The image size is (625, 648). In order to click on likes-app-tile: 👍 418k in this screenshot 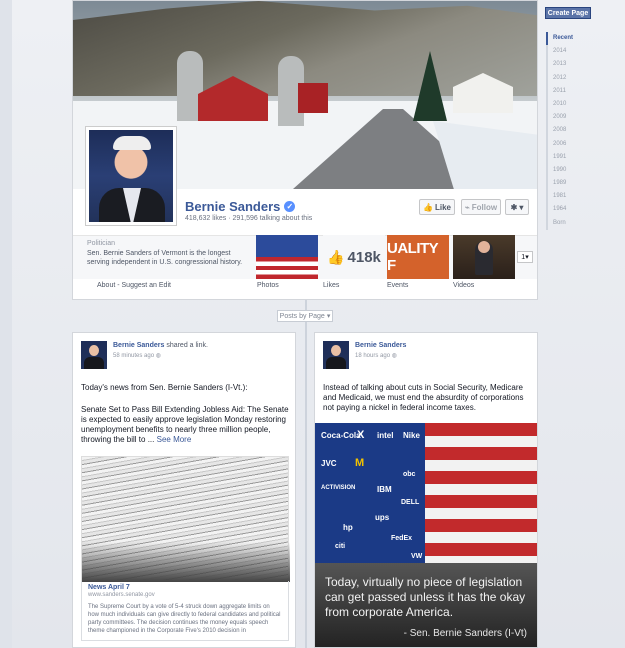, I will do `click(354, 257)`.